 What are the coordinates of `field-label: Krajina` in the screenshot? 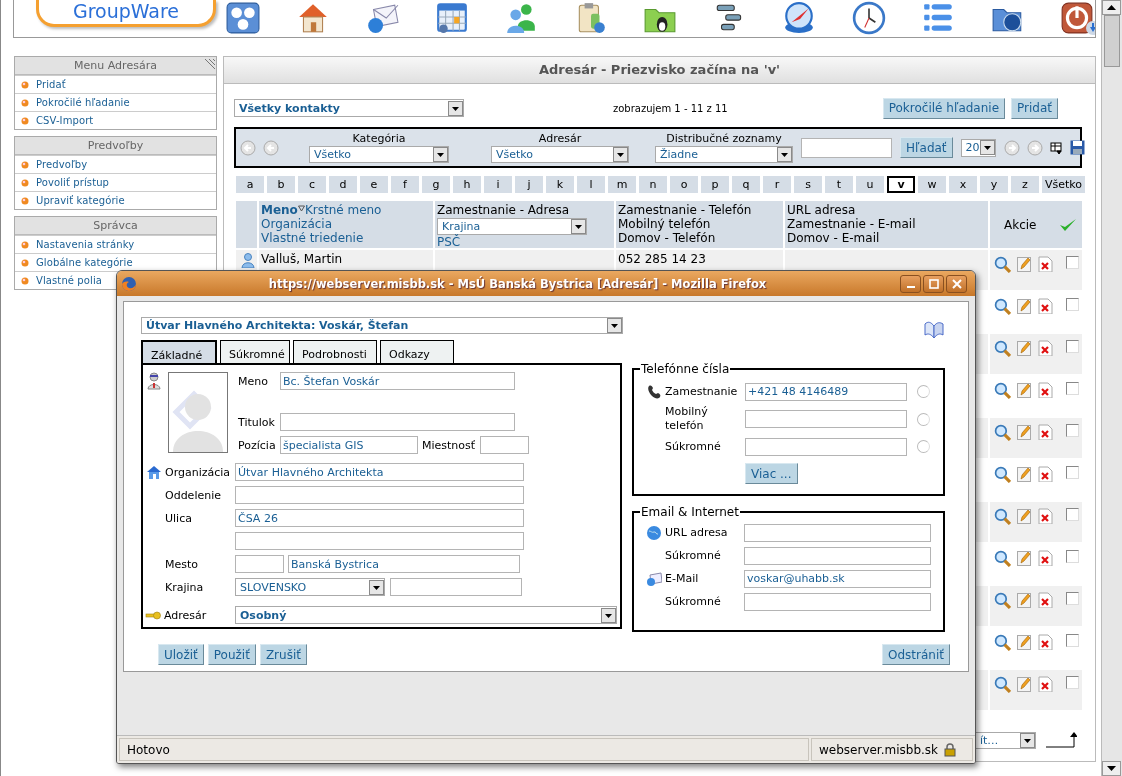 It's located at (185, 587).